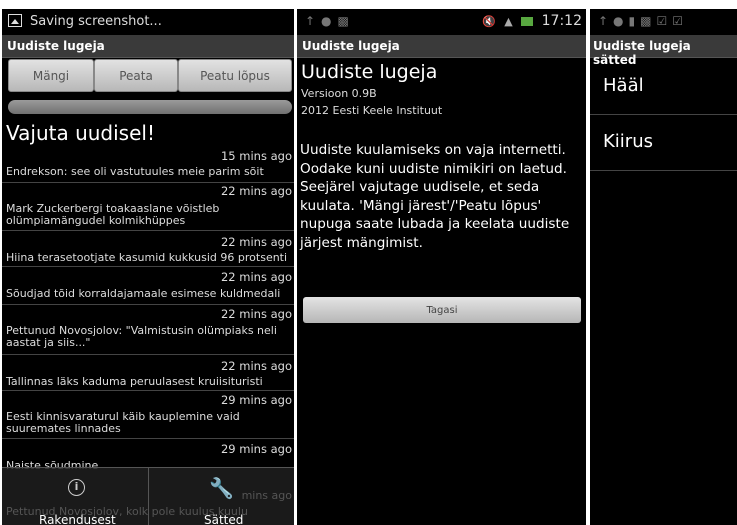 Image resolution: width=737 pixels, height=525 pixels. Describe the element at coordinates (339, 93) in the screenshot. I see `version-text: Versioon 0.9B` at that location.